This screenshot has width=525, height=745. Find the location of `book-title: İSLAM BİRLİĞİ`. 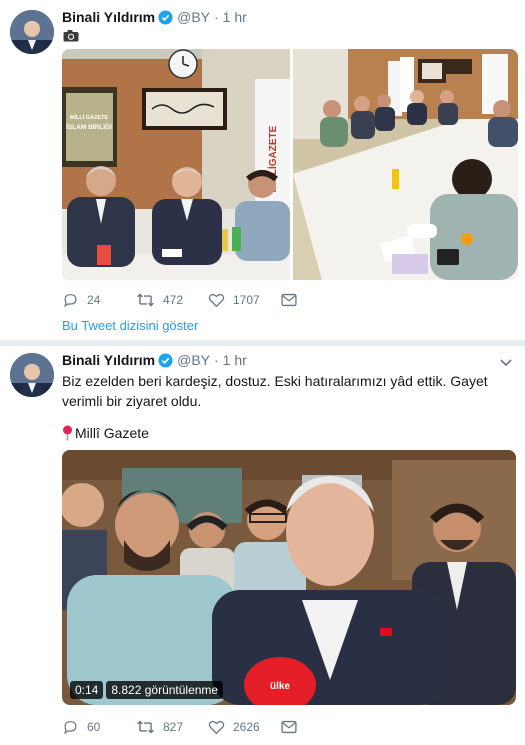

book-title: İSLAM BİRLİĞİ is located at coordinates (89, 126).